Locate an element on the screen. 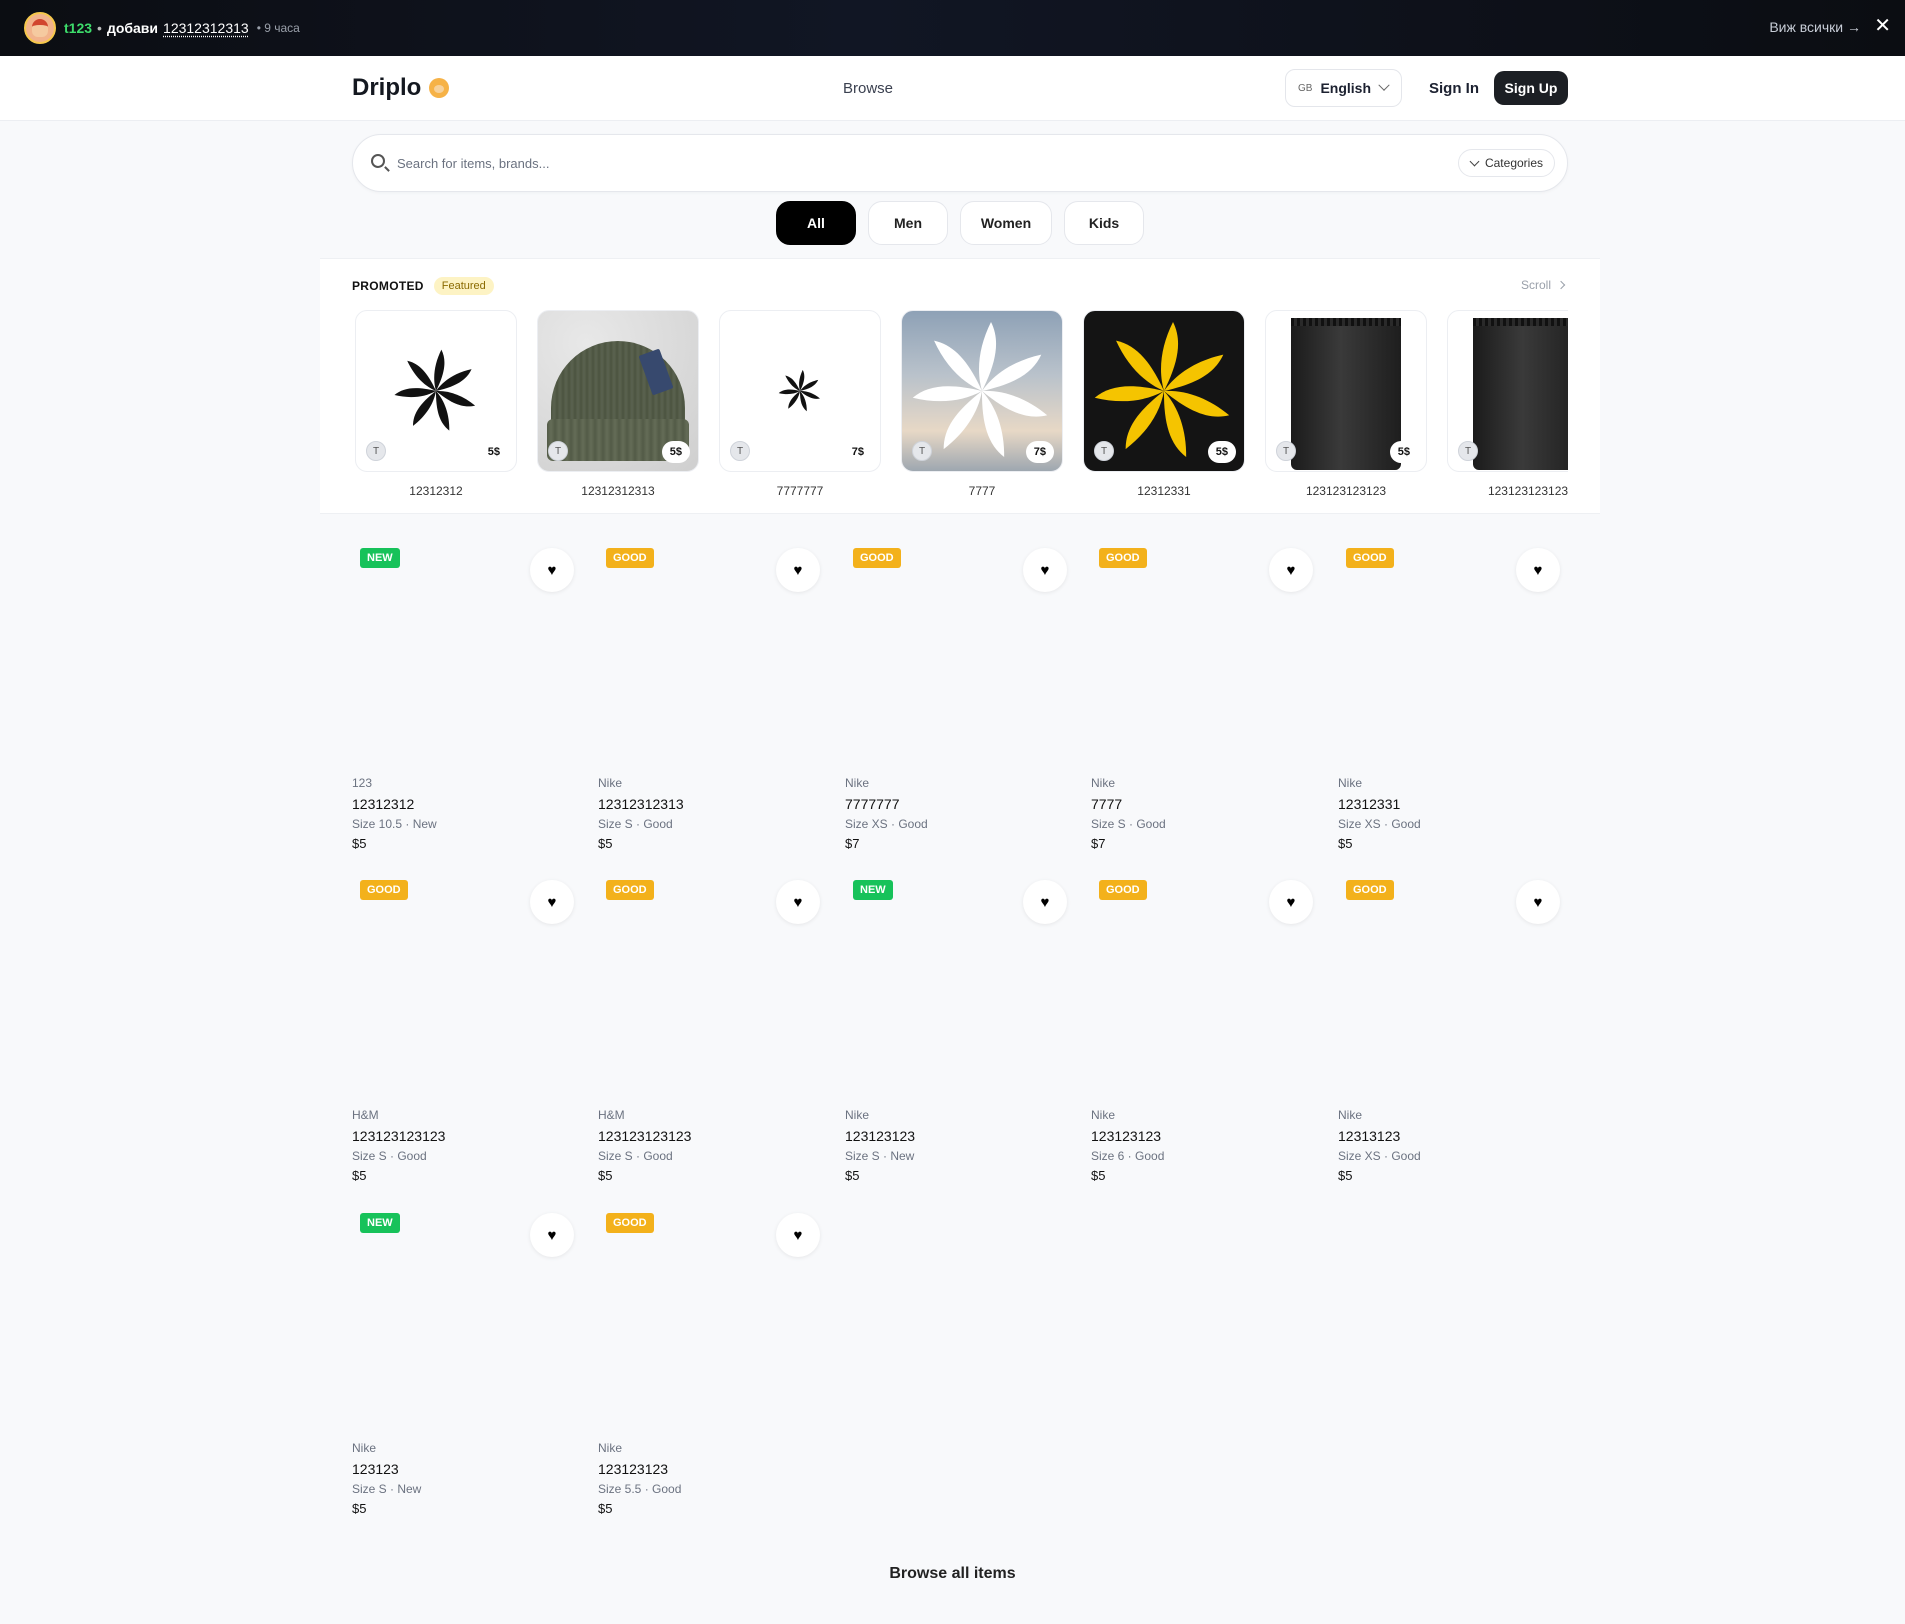  promoted-item: T 123123123123 is located at coordinates (1507, 404).